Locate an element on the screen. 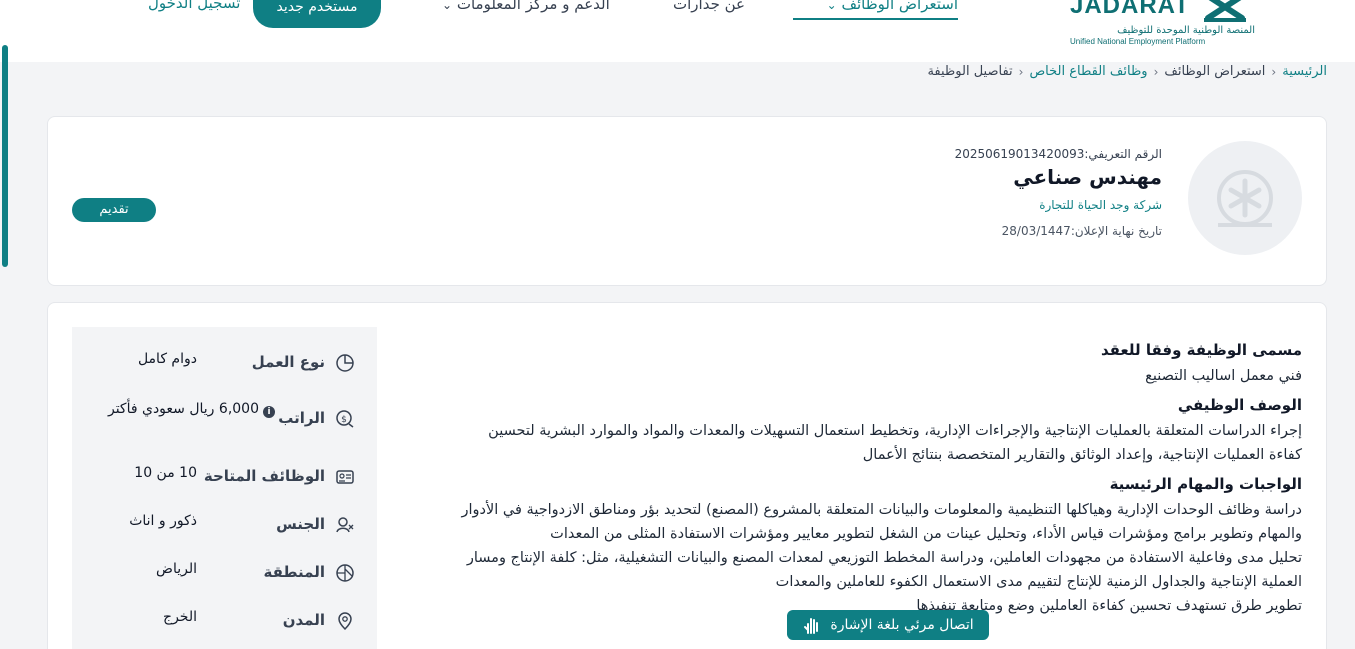  attribute-label: الراتب is located at coordinates (301, 418).